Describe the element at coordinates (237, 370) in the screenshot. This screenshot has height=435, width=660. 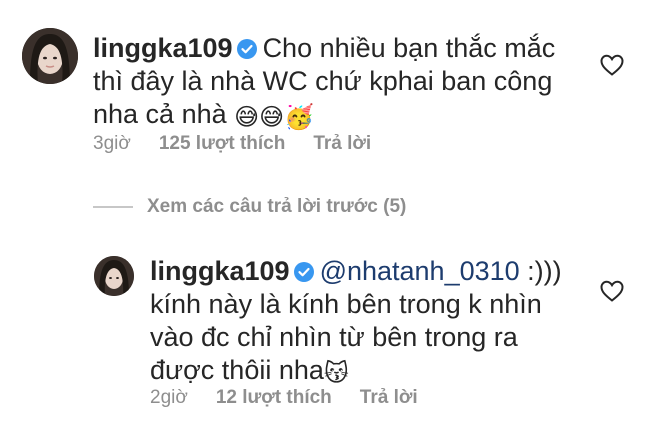
I see `comment-text: được thôii nha` at that location.